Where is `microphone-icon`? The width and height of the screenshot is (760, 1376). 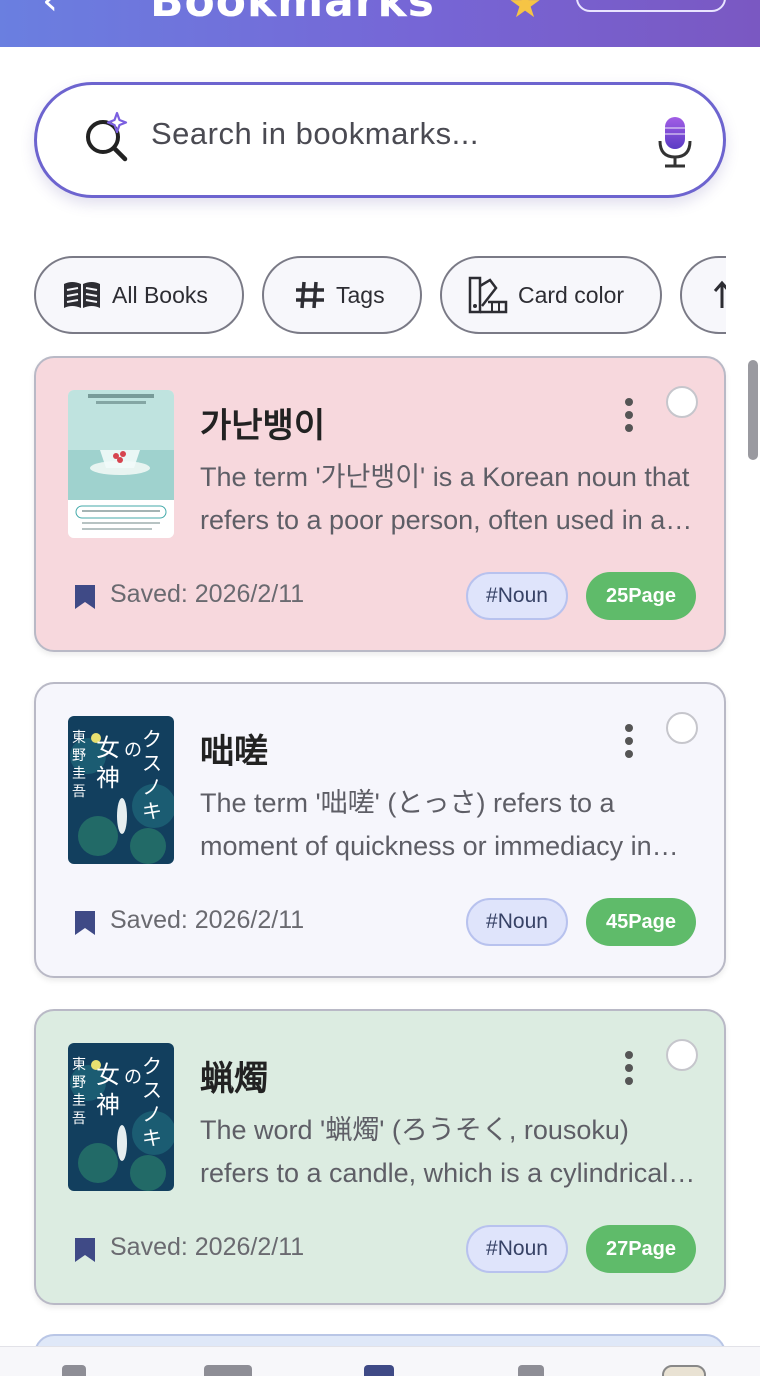
microphone-icon is located at coordinates (675, 142).